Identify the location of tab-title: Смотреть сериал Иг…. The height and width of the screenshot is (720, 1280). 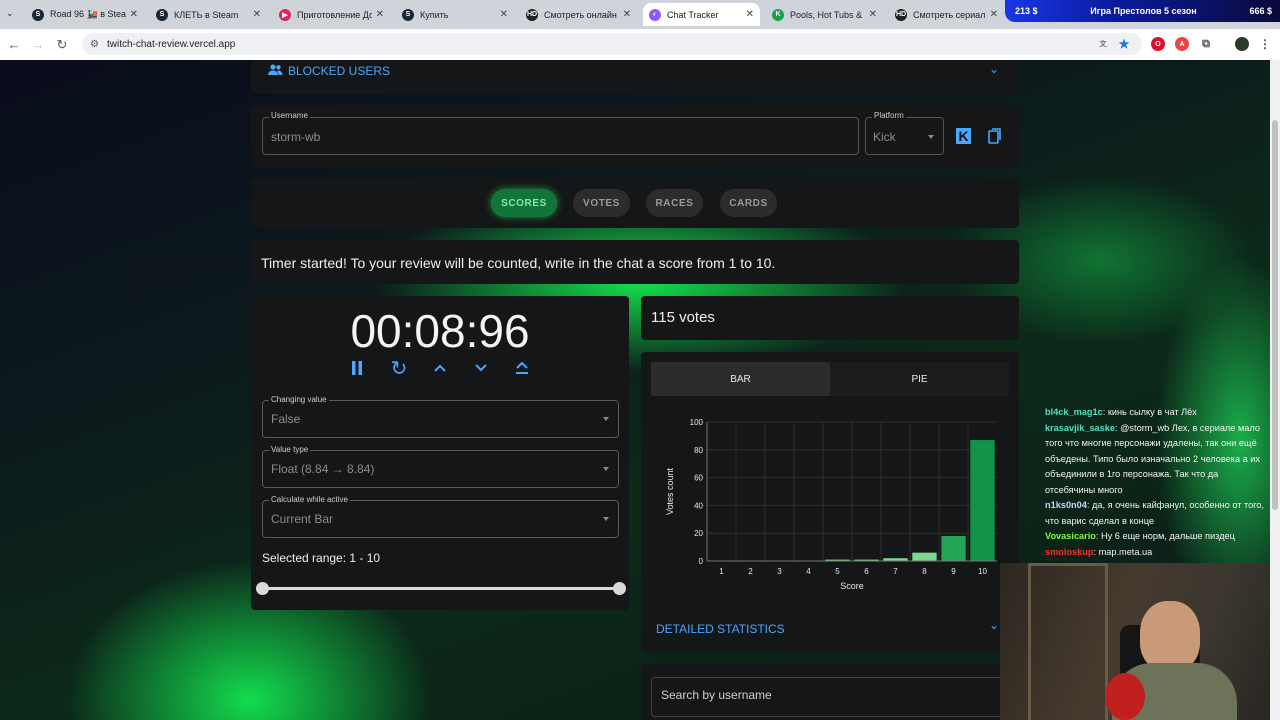
(949, 14).